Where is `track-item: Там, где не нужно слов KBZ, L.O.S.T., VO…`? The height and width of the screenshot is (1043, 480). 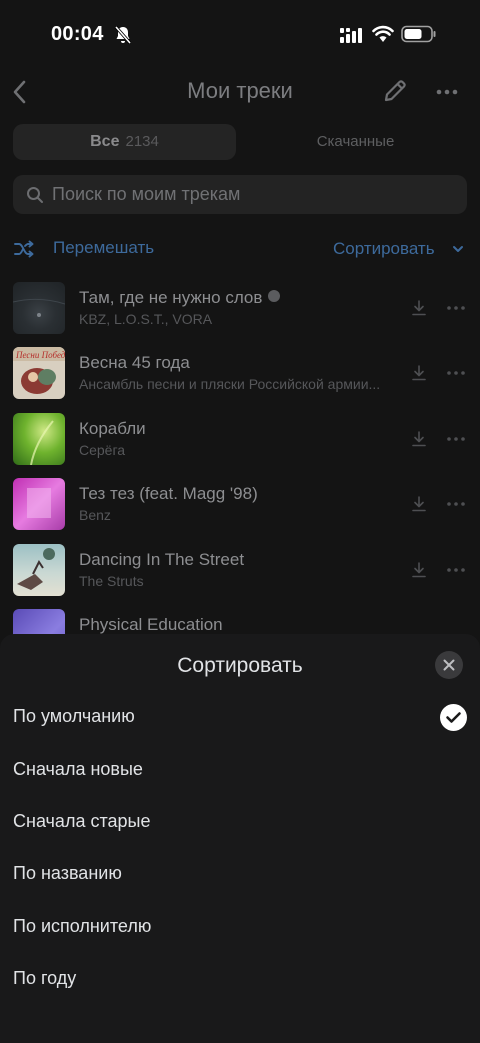
track-item: Там, где не нужно слов KBZ, L.O.S.T., VO… is located at coordinates (240, 308).